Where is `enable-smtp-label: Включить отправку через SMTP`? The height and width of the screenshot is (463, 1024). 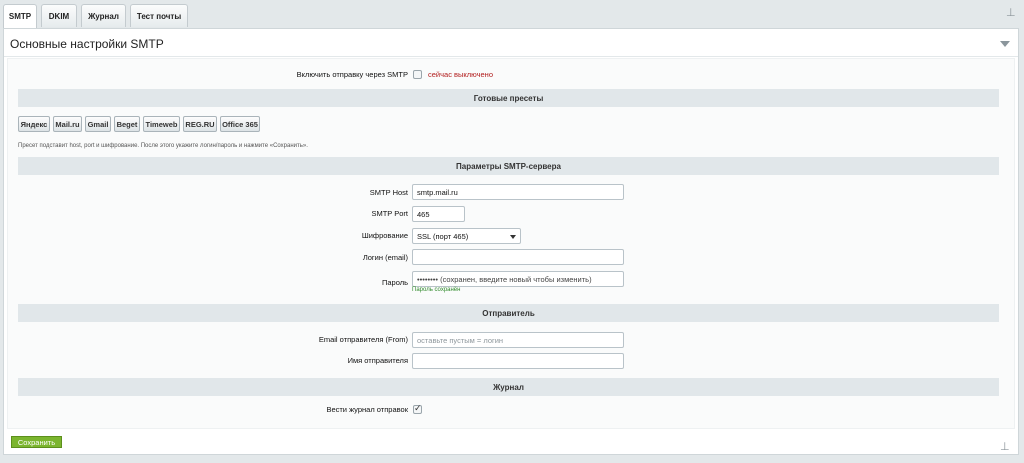
enable-smtp-label: Включить отправку через SMTP is located at coordinates (352, 74).